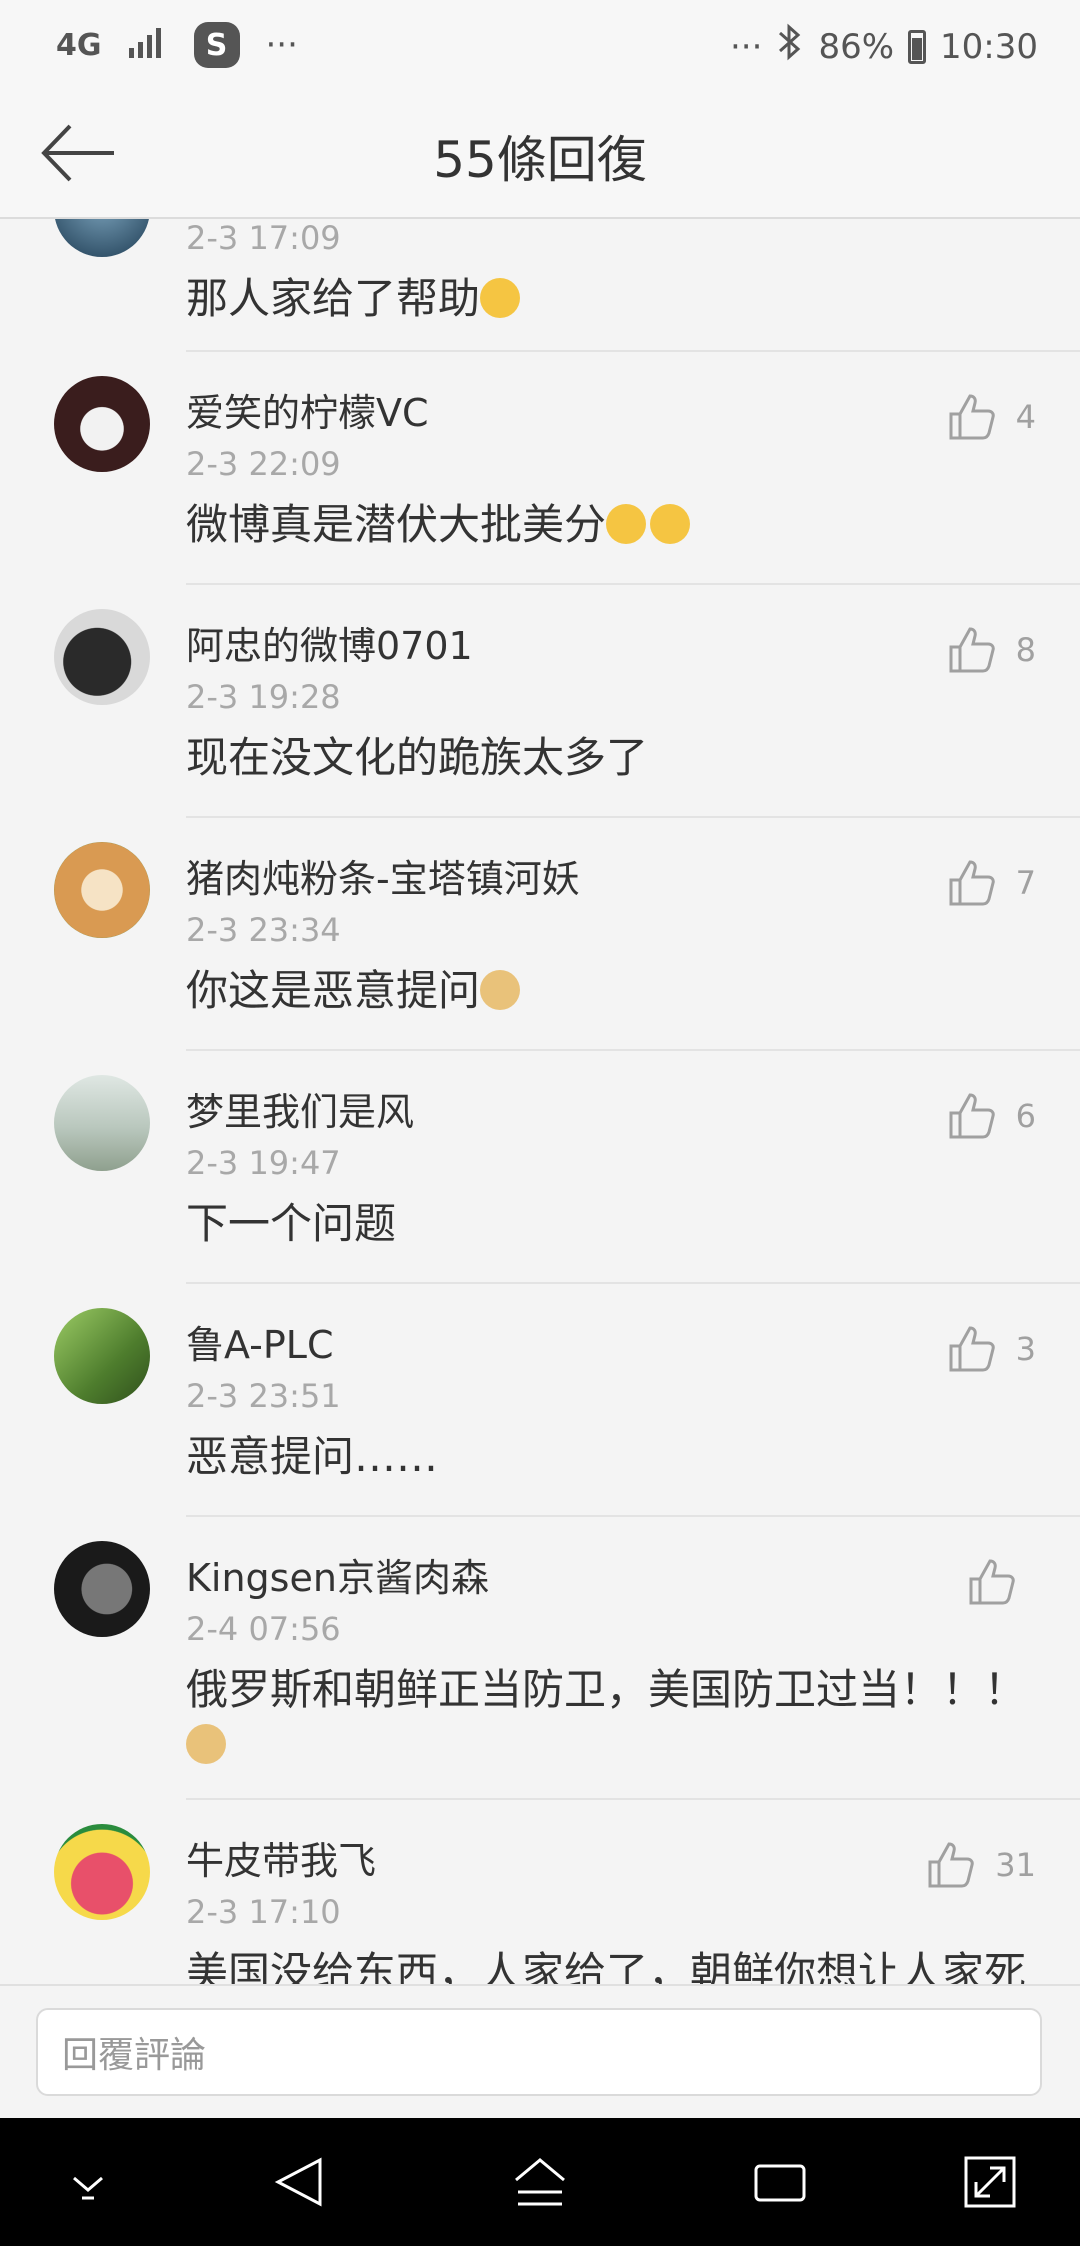 This screenshot has width=1080, height=2246. Describe the element at coordinates (540, 934) in the screenshot. I see `comment-item: 猪肉炖粉条-宝塔镇河妖 2-3 23:34 你这是恶意提问 7` at that location.